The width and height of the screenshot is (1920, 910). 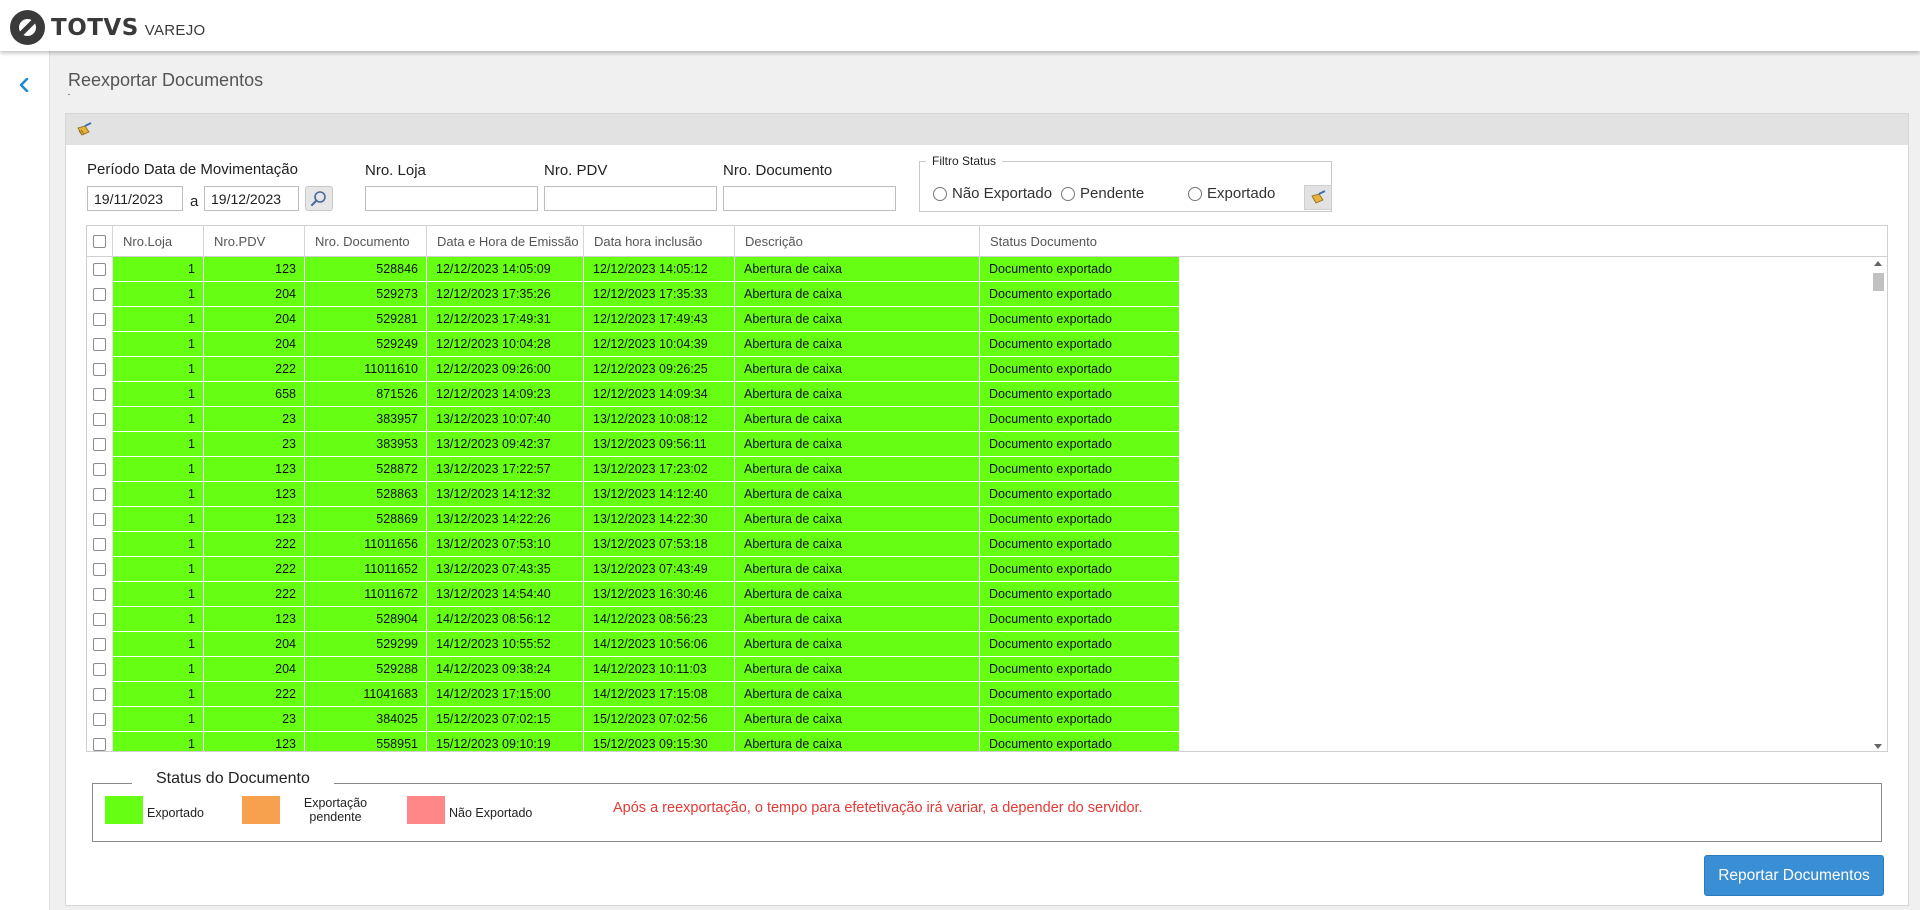 What do you see at coordinates (254, 644) in the screenshot?
I see `table-cell: 204` at bounding box center [254, 644].